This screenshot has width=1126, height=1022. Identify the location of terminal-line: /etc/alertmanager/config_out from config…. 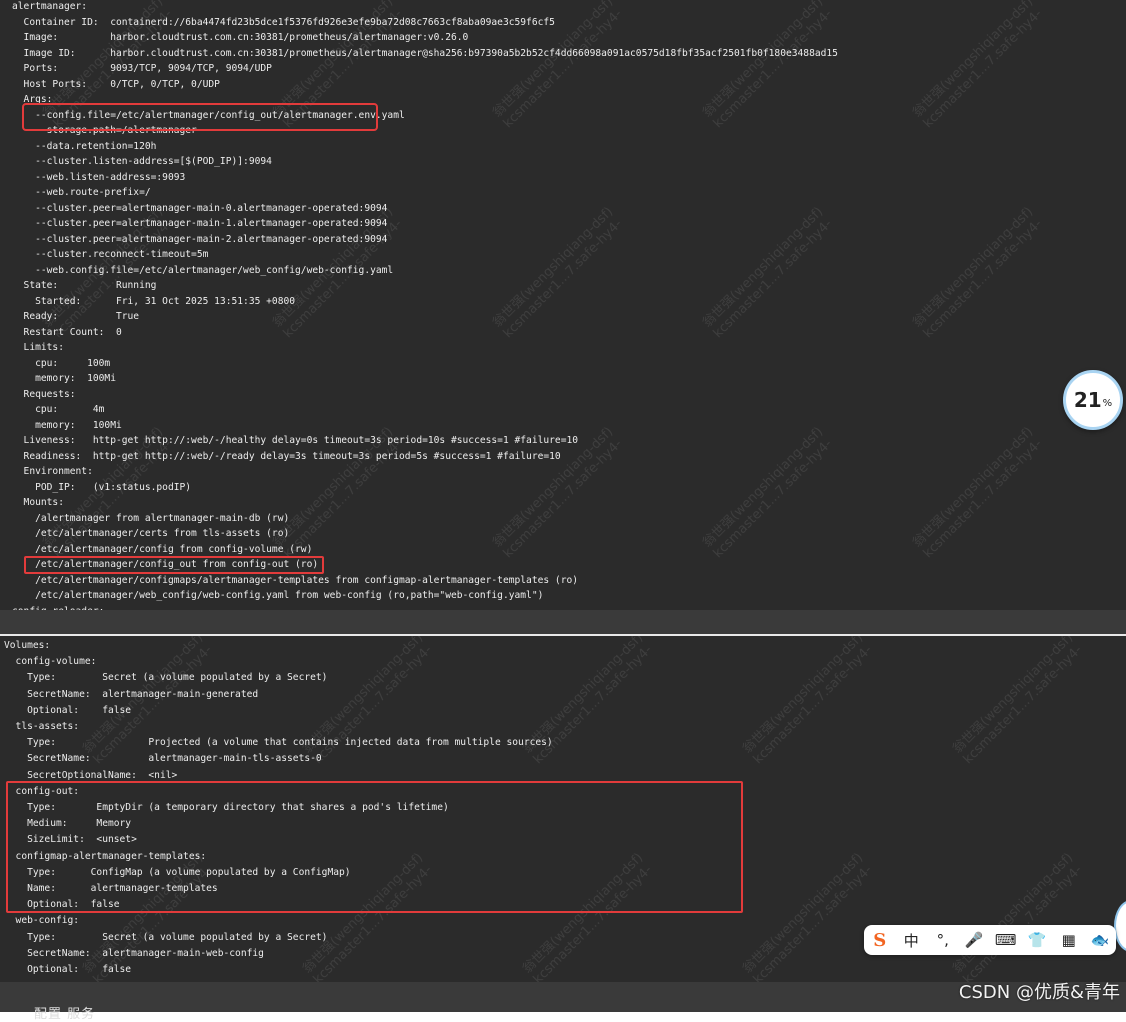
(165, 564).